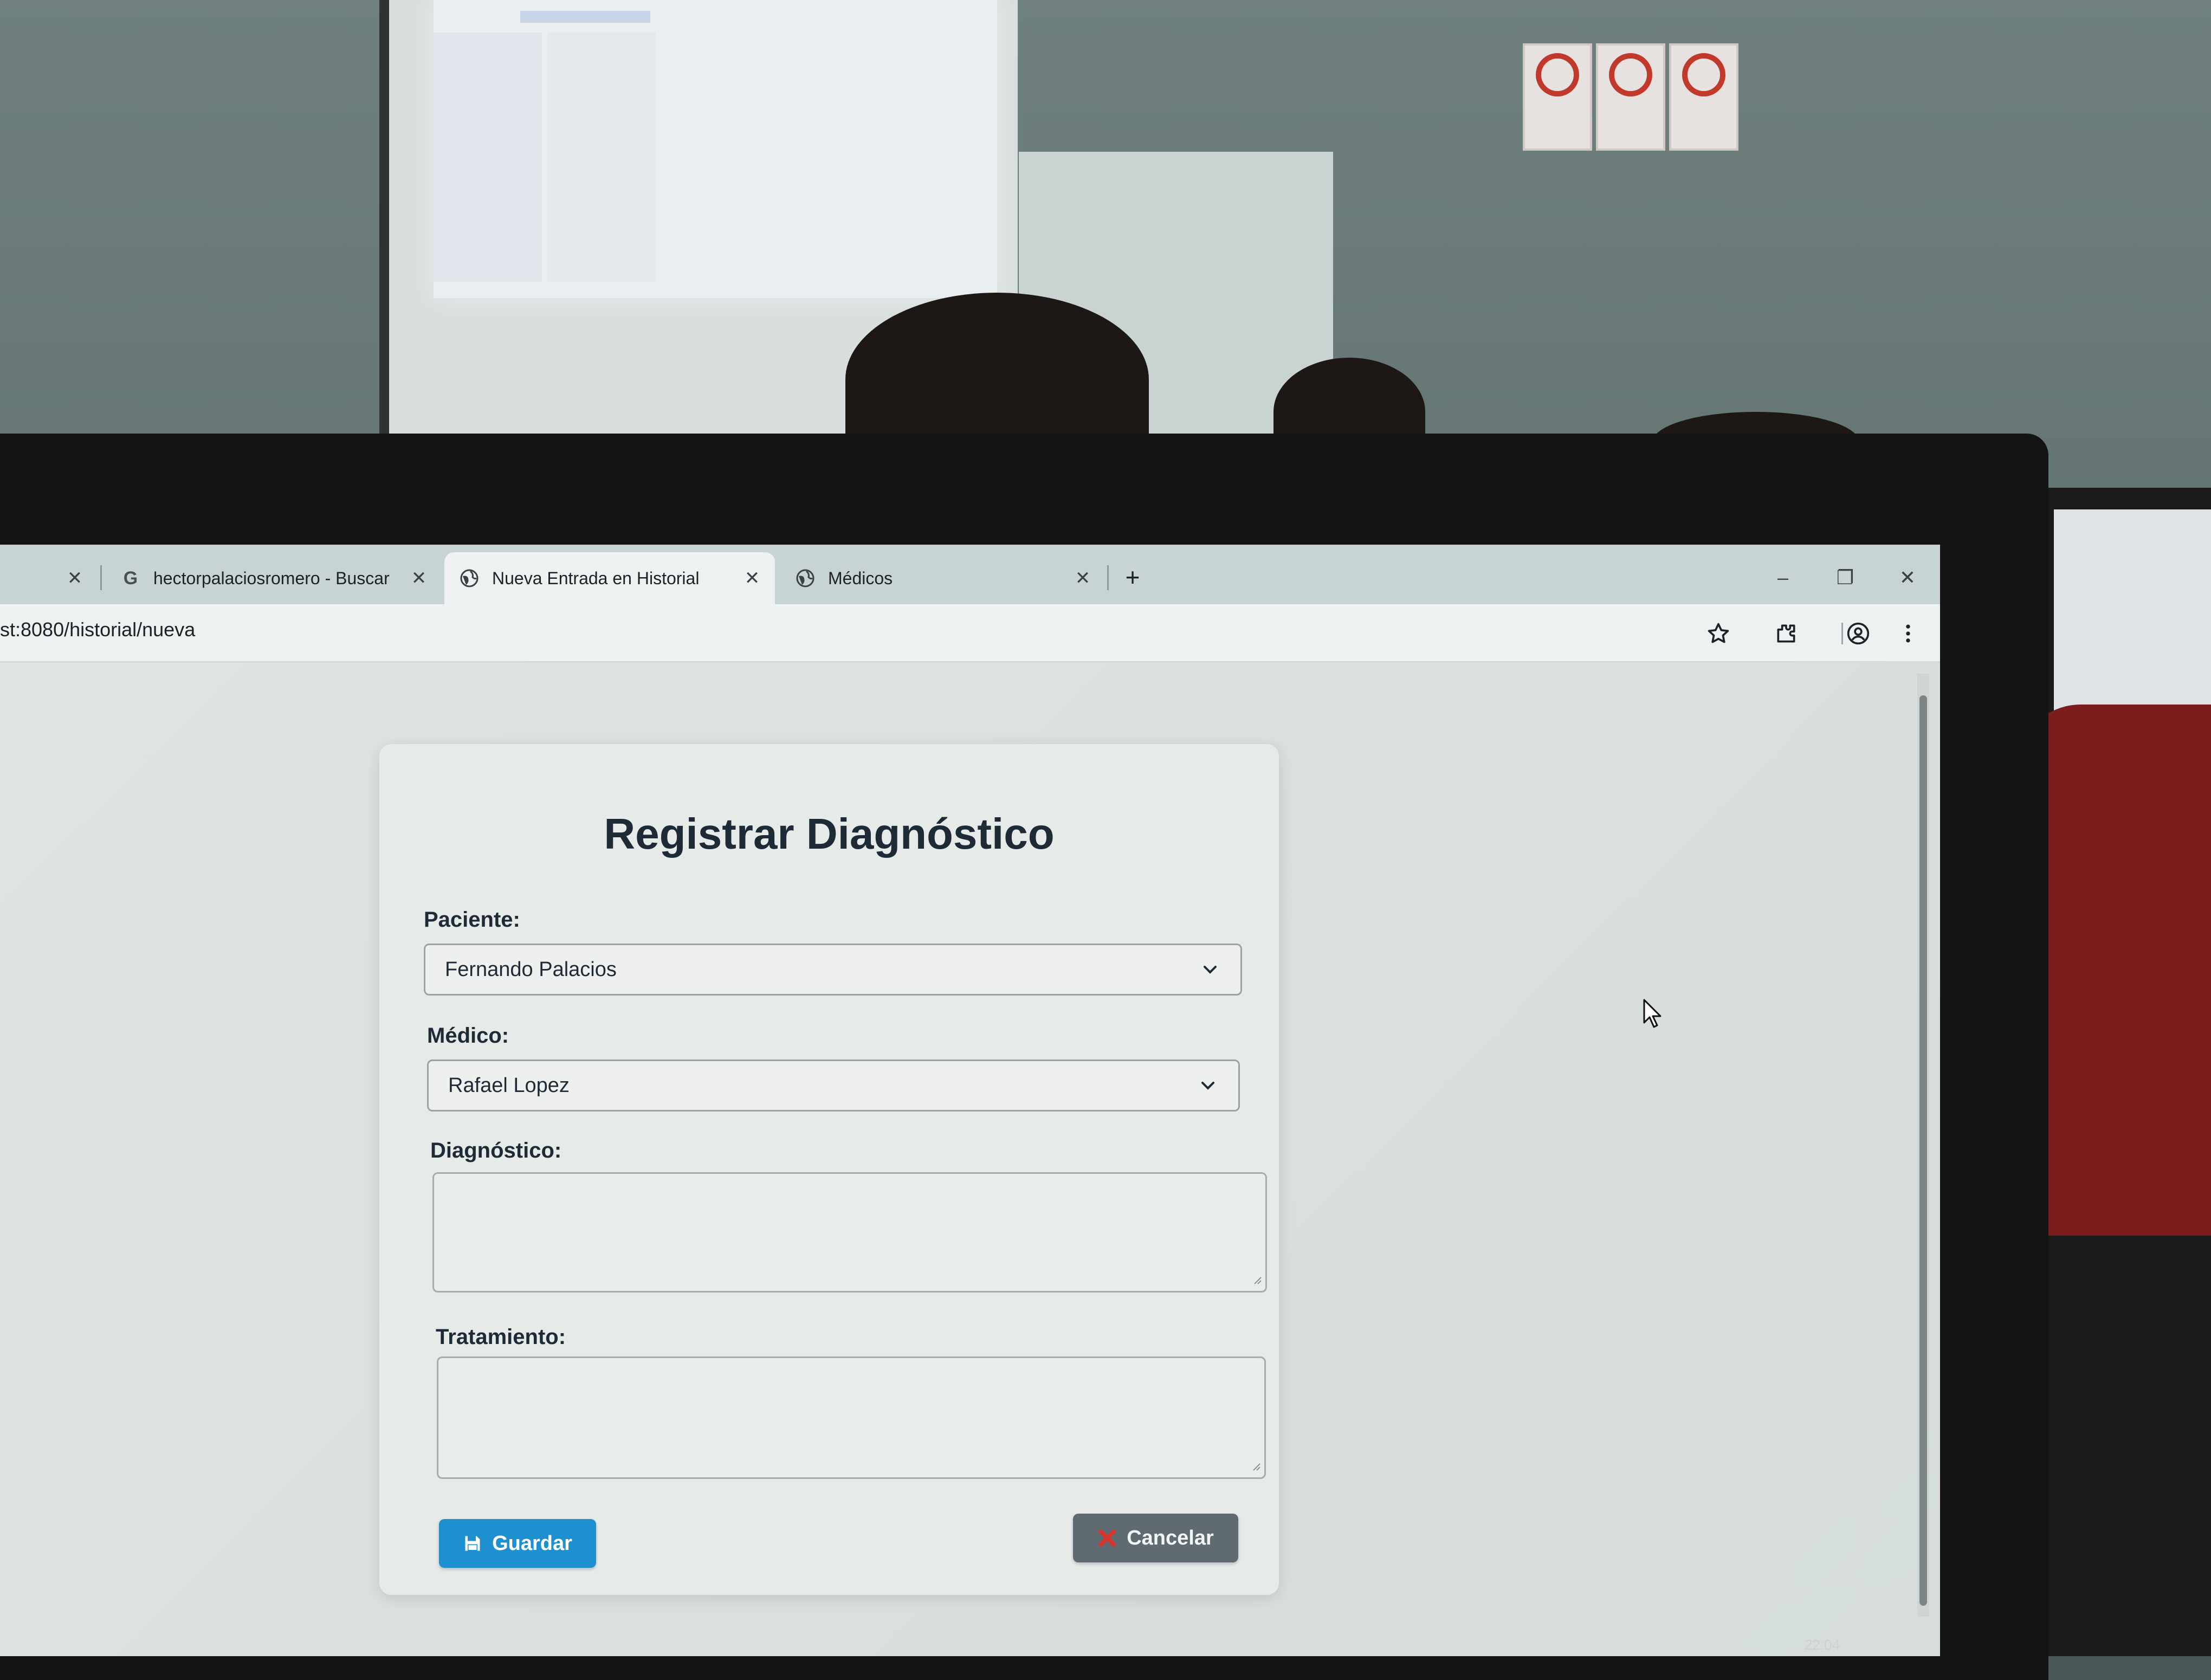 The image size is (2211, 1680). What do you see at coordinates (1132, 577) in the screenshot?
I see `new-tab-button: +` at bounding box center [1132, 577].